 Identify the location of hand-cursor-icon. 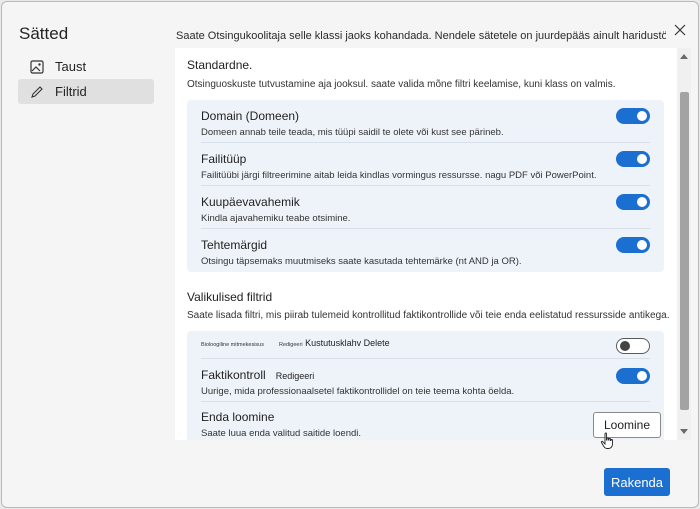
(608, 441).